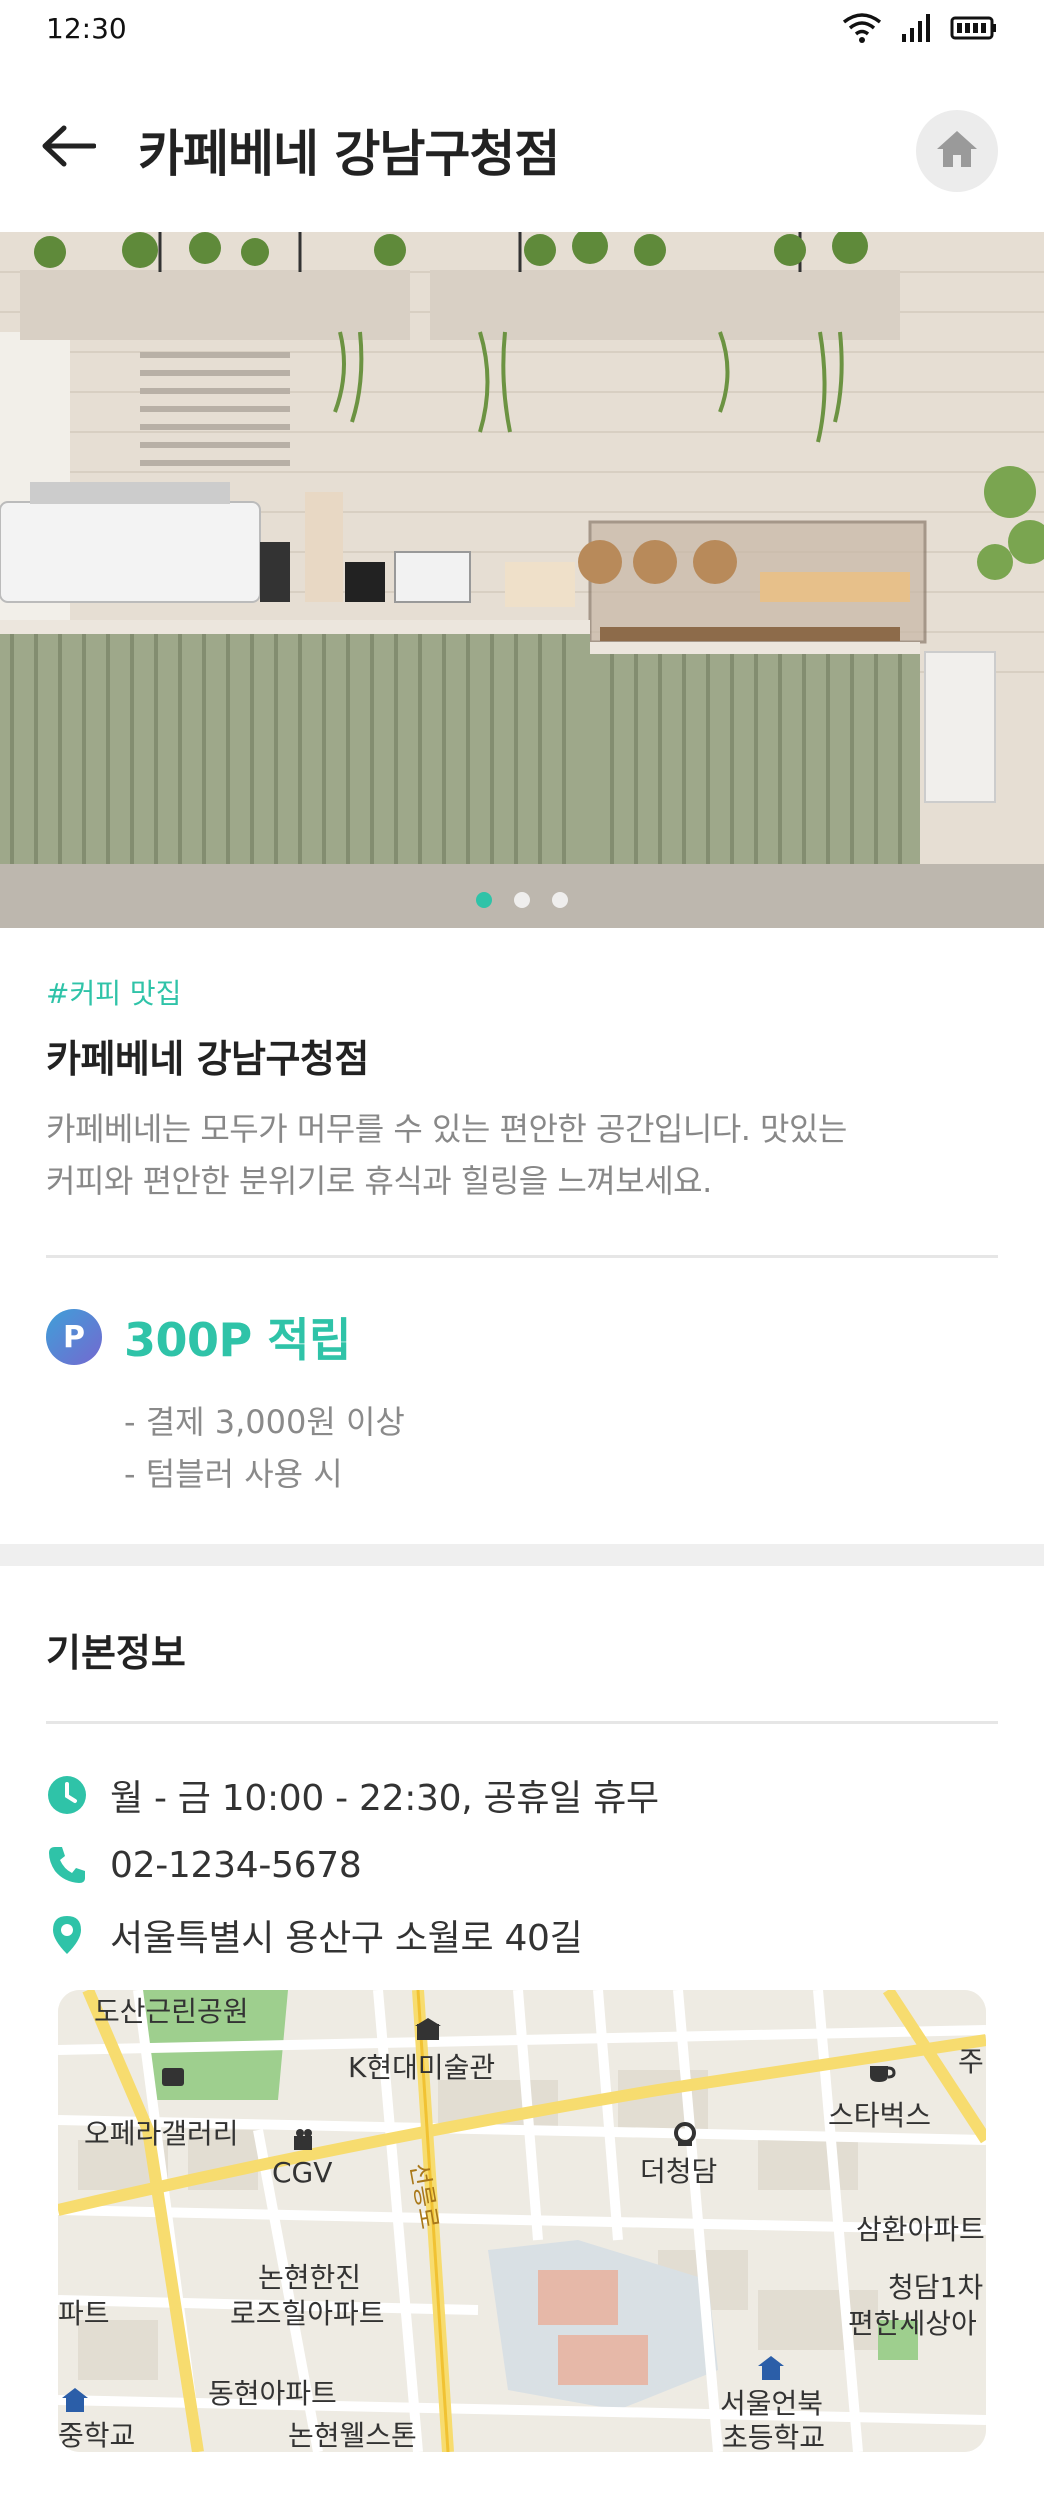 Image resolution: width=1044 pixels, height=2502 pixels. What do you see at coordinates (74, 1337) in the screenshot?
I see `point-icon: P` at bounding box center [74, 1337].